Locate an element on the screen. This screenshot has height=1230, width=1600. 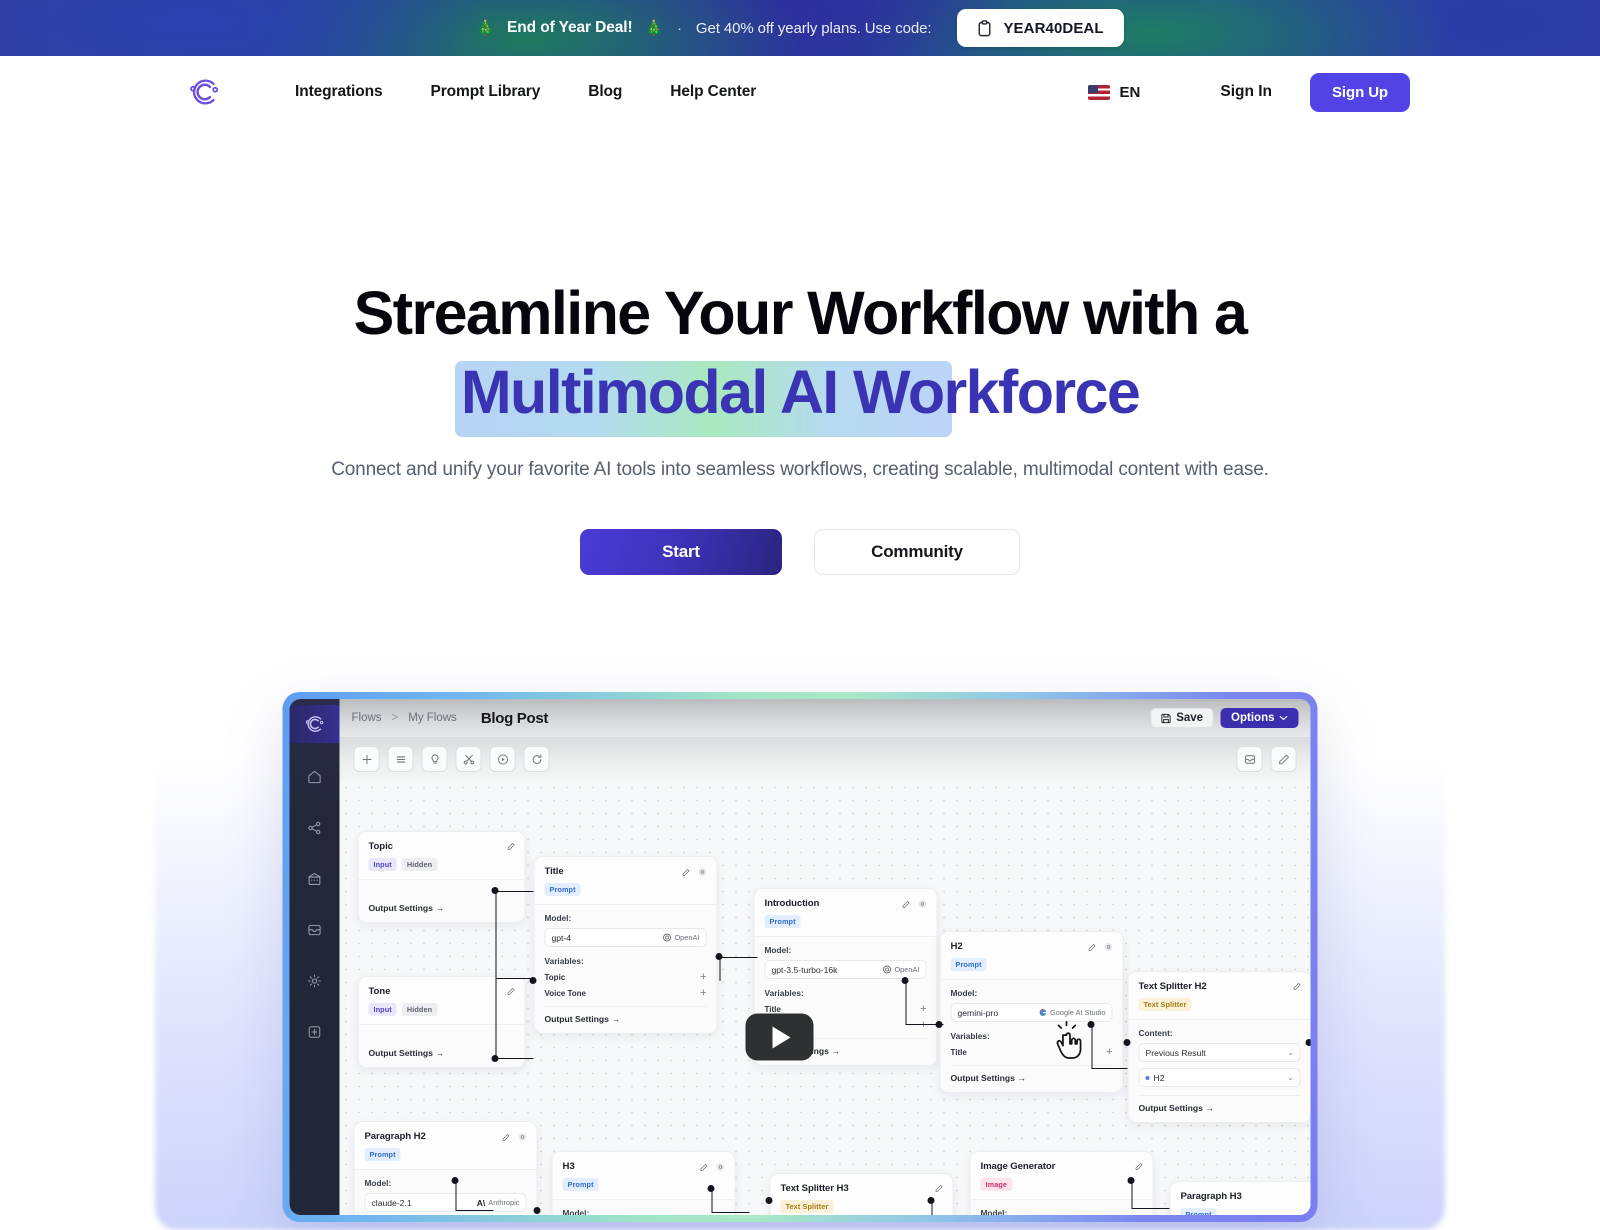
home-icon is located at coordinates (314, 777).